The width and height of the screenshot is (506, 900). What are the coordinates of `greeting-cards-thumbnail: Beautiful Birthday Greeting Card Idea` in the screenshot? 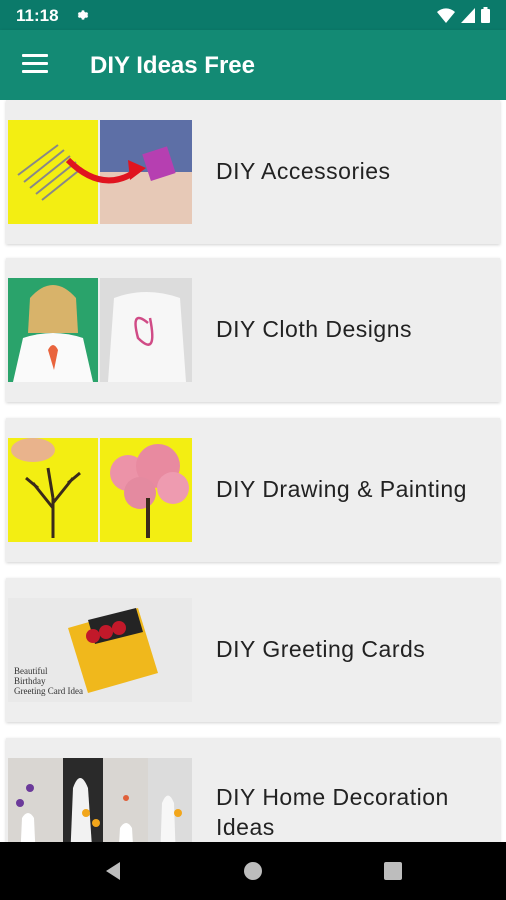 It's located at (100, 650).